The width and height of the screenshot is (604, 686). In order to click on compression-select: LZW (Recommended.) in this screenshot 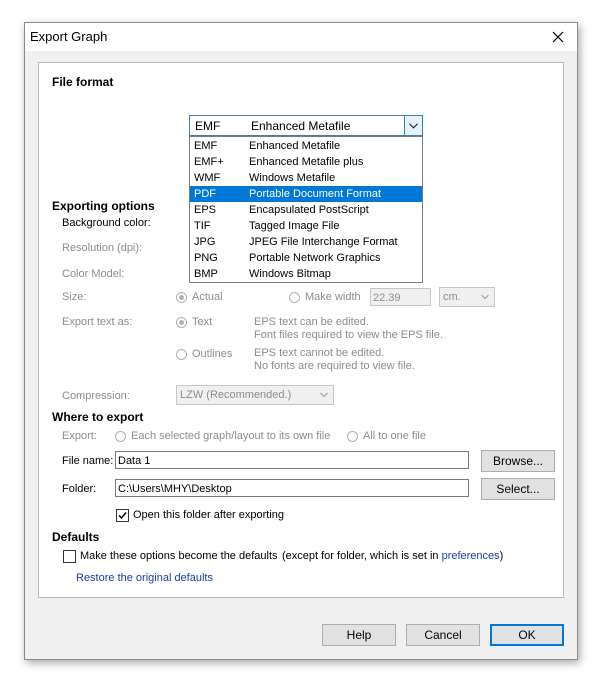, I will do `click(255, 395)`.